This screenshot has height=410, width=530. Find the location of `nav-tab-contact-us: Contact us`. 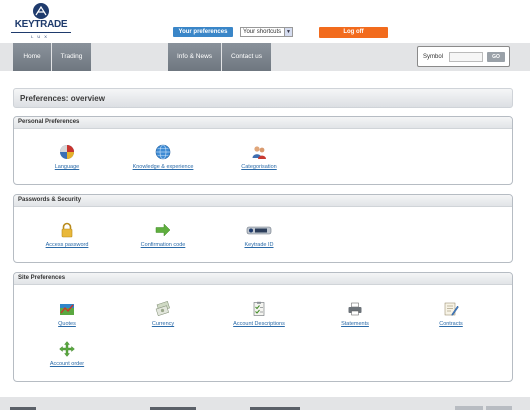

nav-tab-contact-us: Contact us is located at coordinates (246, 57).